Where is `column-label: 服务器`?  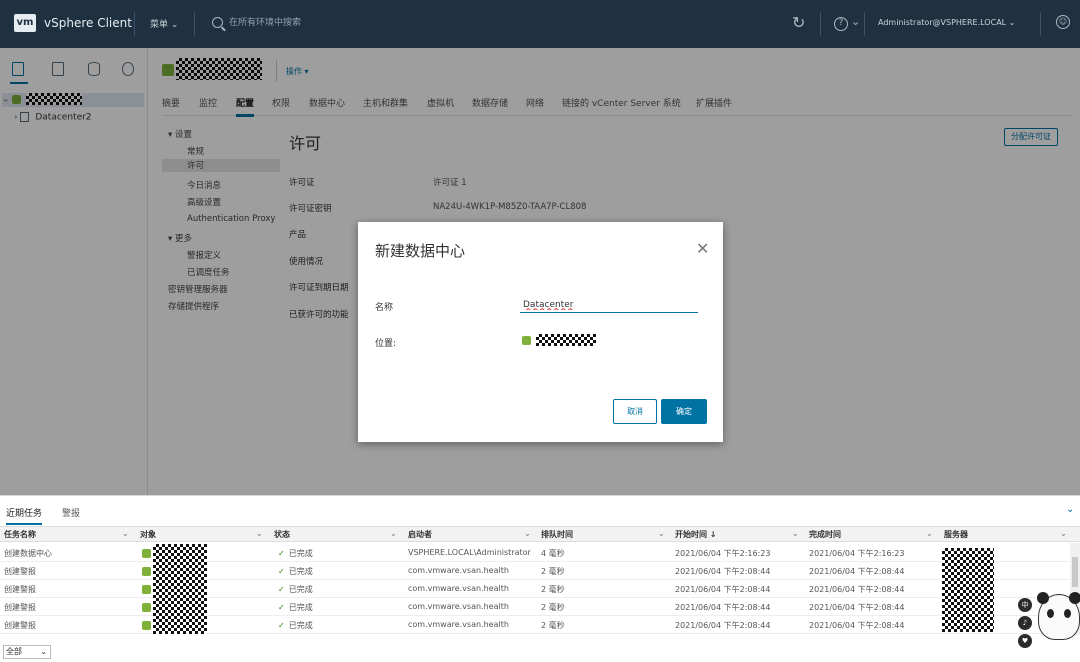 column-label: 服务器 is located at coordinates (956, 534).